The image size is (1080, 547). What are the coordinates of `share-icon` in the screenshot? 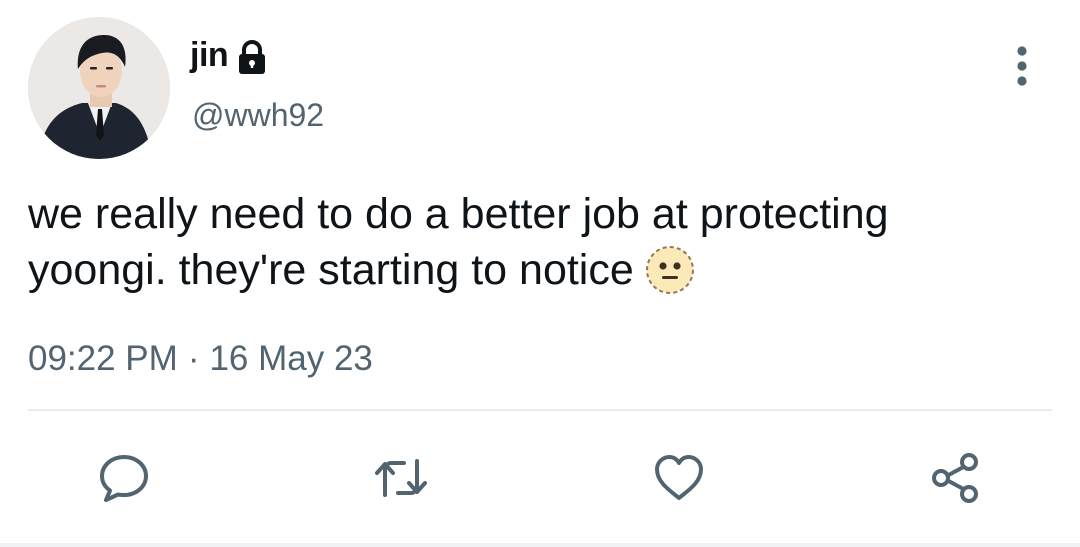 It's located at (955, 478).